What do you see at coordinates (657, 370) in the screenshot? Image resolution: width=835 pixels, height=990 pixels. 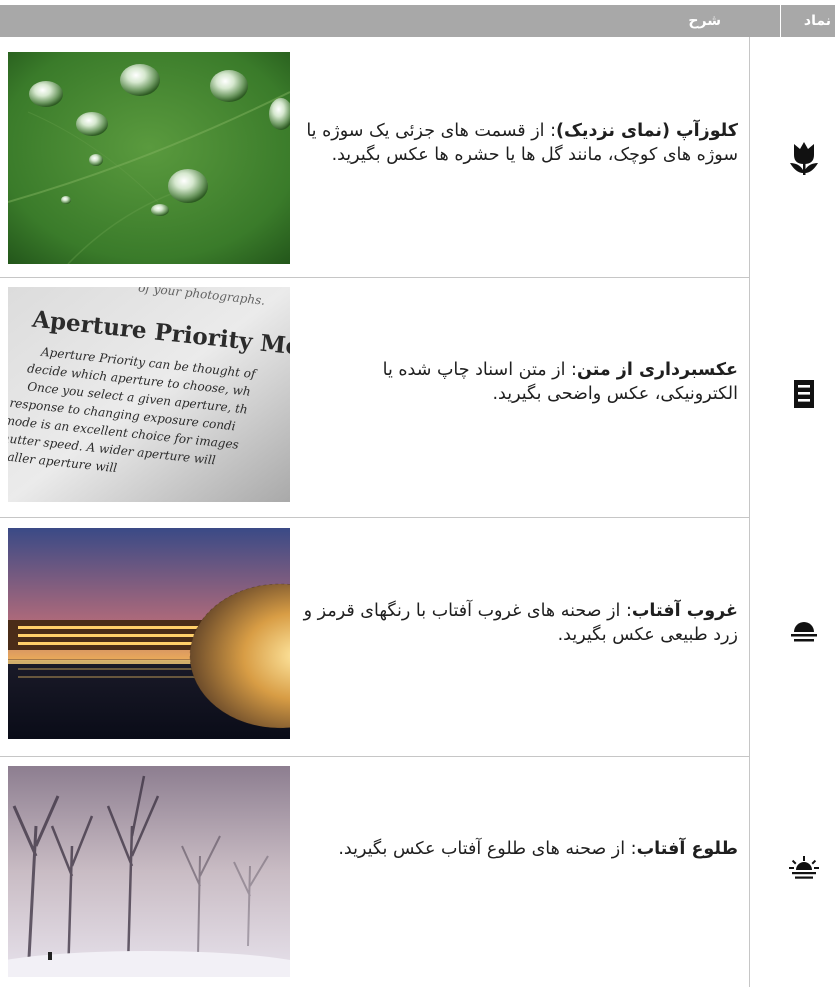 I see `text-term: عکسبرداری از متن` at bounding box center [657, 370].